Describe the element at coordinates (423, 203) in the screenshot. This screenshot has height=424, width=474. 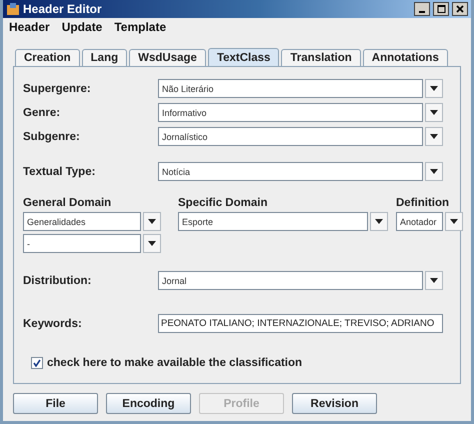
I see `field-label: Definition` at that location.